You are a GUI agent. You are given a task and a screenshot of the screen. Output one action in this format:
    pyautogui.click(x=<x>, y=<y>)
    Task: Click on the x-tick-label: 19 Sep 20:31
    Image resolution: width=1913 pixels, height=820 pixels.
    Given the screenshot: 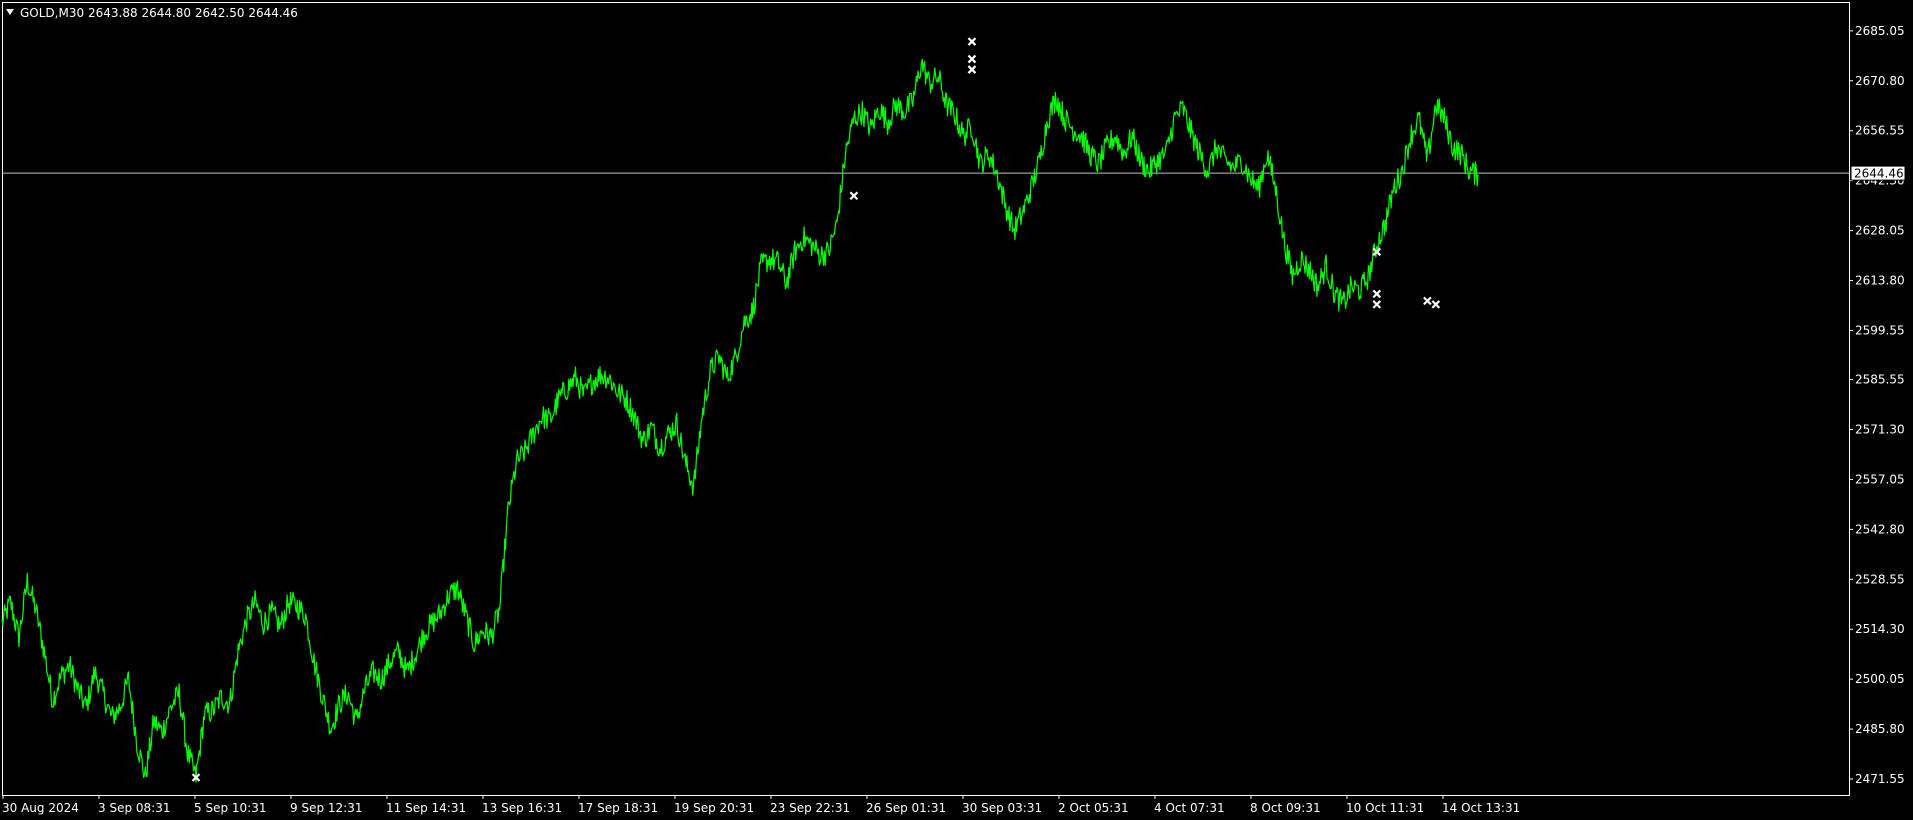 What is the action you would take?
    pyautogui.click(x=714, y=808)
    